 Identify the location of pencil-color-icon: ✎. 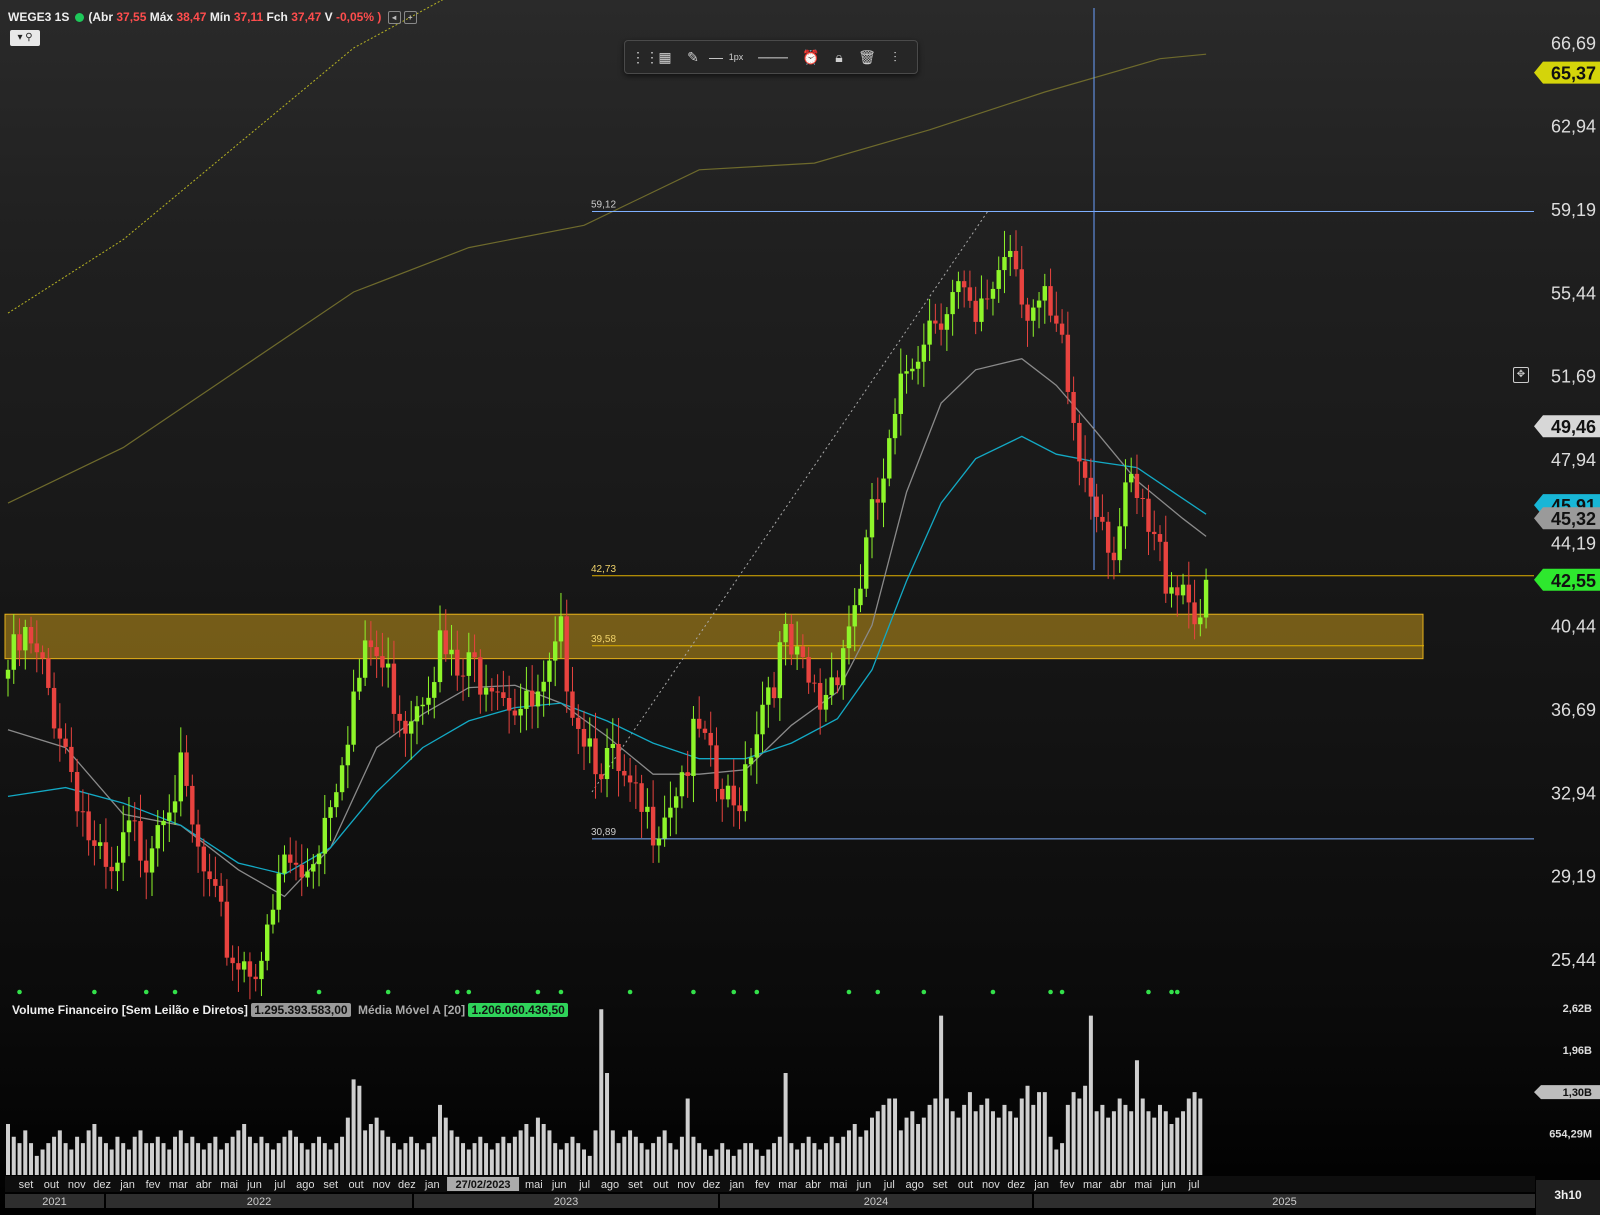
(693, 57).